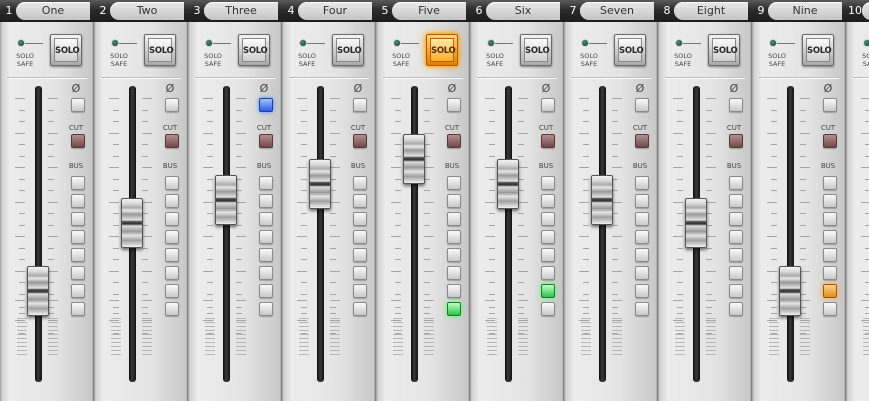 The image size is (869, 401). Describe the element at coordinates (53, 11) in the screenshot. I see `channel-name: One` at that location.